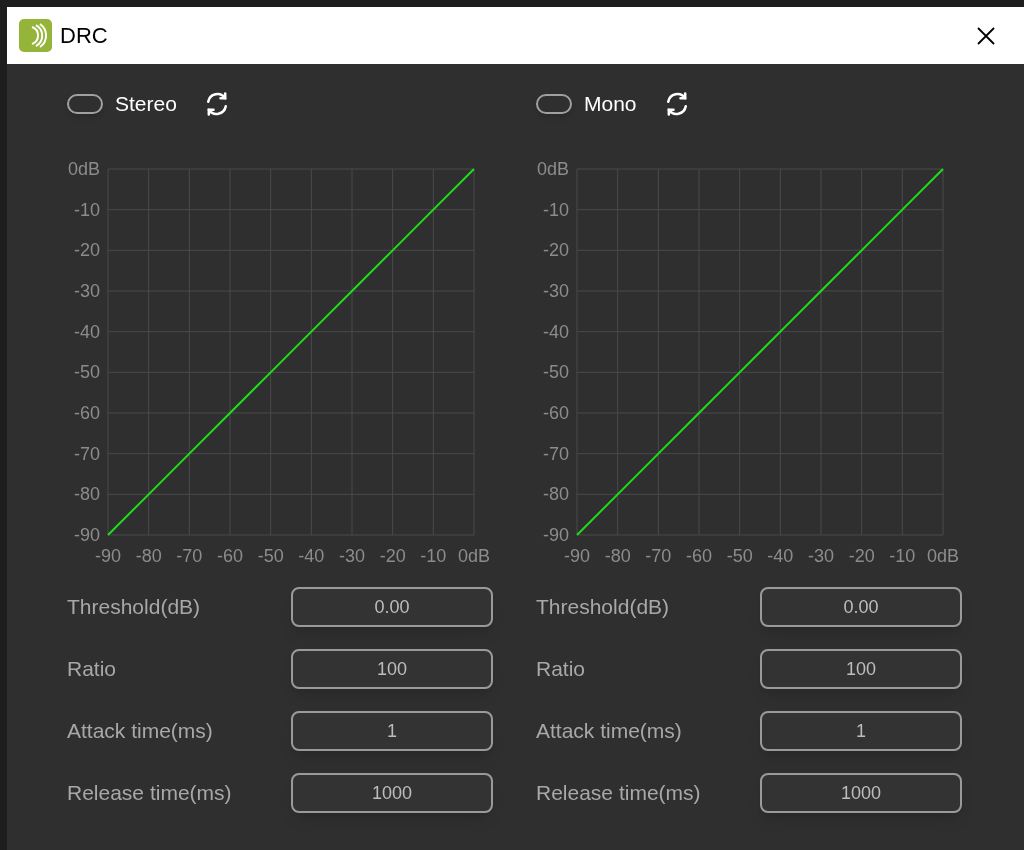 This screenshot has width=1024, height=850. Describe the element at coordinates (146, 104) in the screenshot. I see `toggle-label: Stereo` at that location.